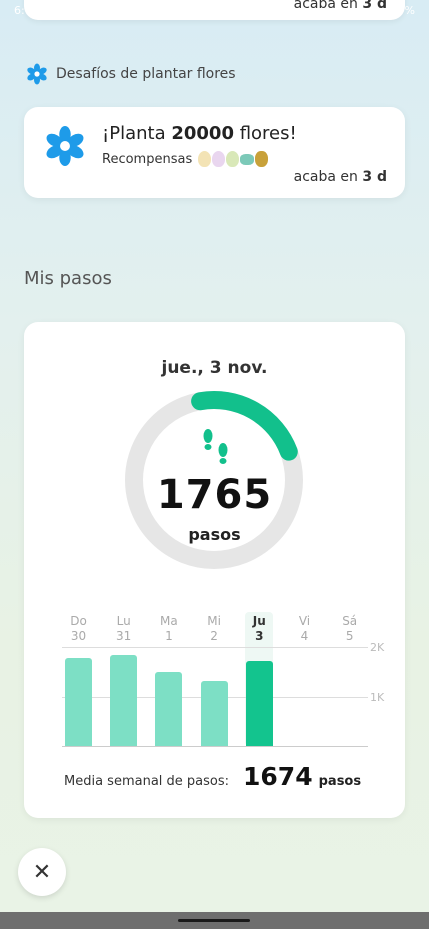 Image resolution: width=429 pixels, height=929 pixels. What do you see at coordinates (350, 621) in the screenshot?
I see `day-name: Sá` at bounding box center [350, 621].